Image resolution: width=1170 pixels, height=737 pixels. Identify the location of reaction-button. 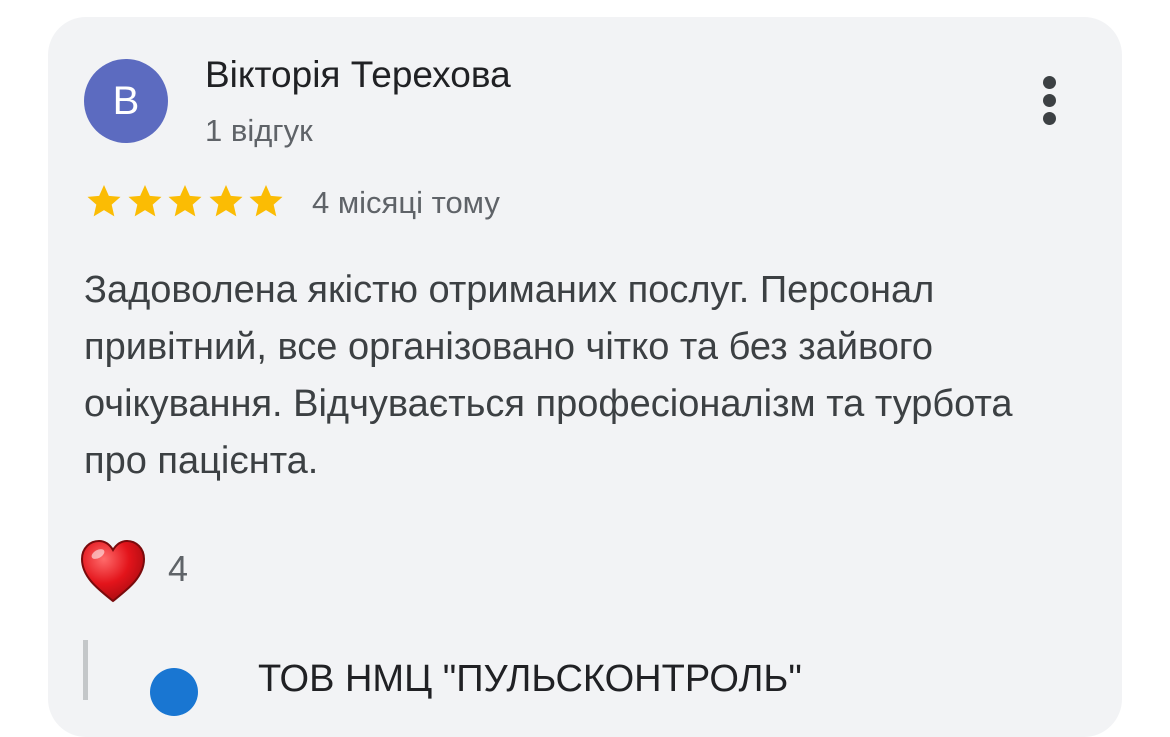
(113, 572).